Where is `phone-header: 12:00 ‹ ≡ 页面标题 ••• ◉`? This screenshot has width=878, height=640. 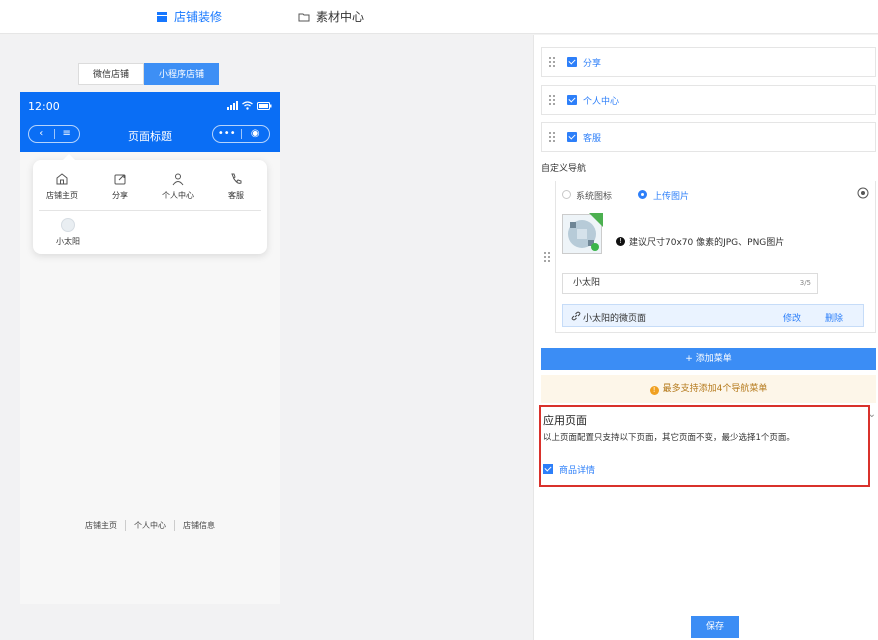 phone-header: 12:00 ‹ ≡ 页面标题 ••• ◉ is located at coordinates (150, 122).